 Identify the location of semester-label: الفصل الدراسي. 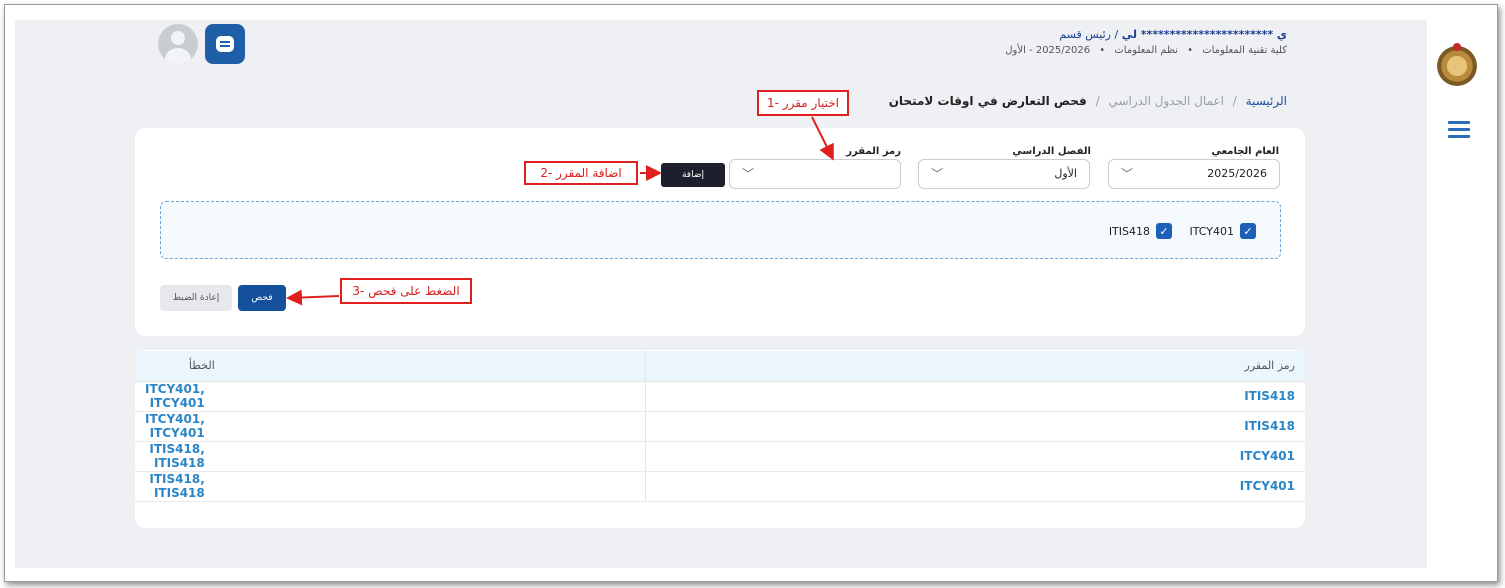
(1051, 151).